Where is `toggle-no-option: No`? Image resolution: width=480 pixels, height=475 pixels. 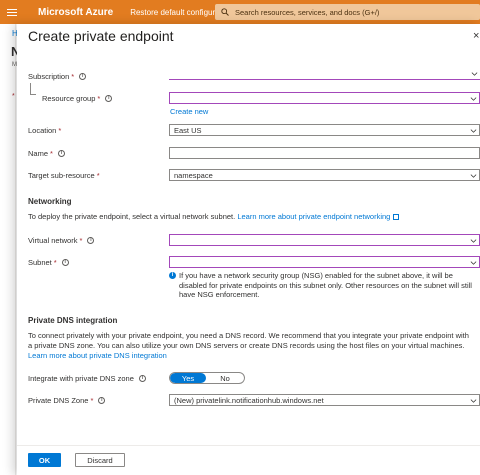 toggle-no-option: No is located at coordinates (225, 378).